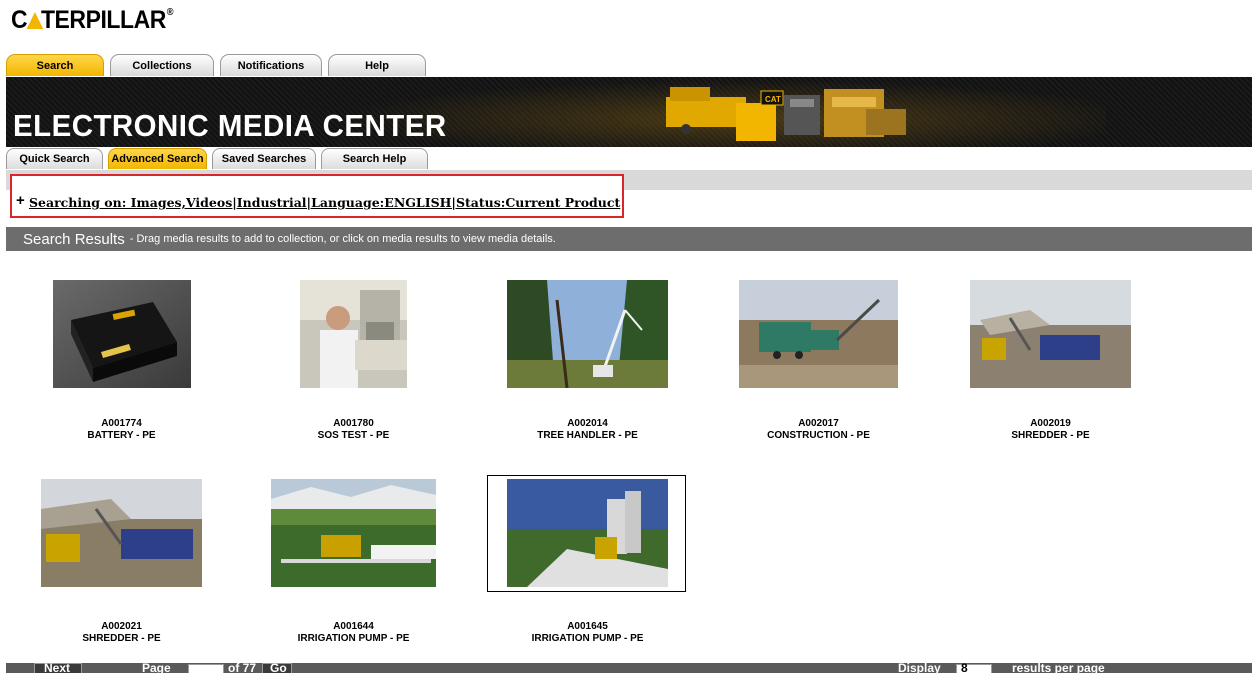  Describe the element at coordinates (1050, 423) in the screenshot. I see `result-code: A002019` at that location.